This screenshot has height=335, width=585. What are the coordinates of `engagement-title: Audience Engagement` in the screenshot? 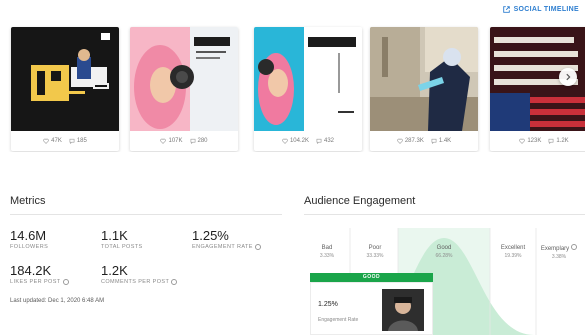 It's located at (360, 201).